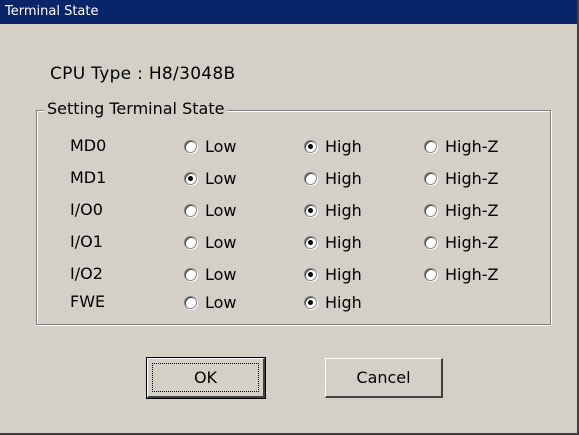 The height and width of the screenshot is (435, 579). I want to click on ok-button: OK, so click(206, 378).